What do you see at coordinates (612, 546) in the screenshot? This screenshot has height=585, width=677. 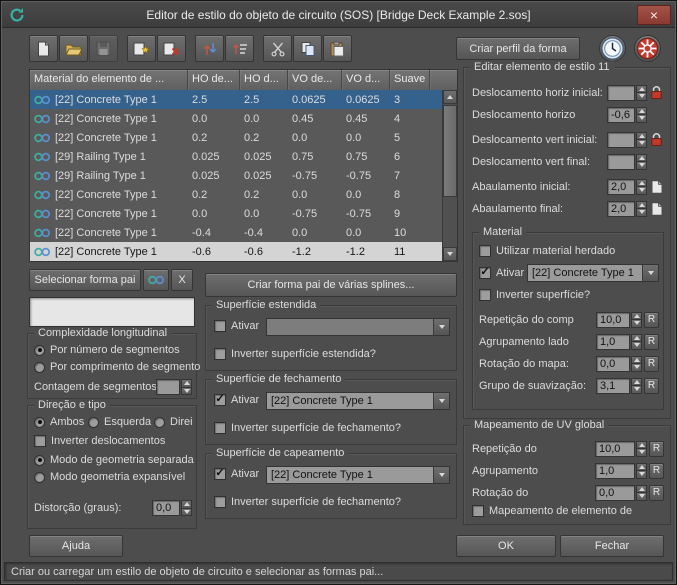 I see `close-dialog-button: Fechar` at bounding box center [612, 546].